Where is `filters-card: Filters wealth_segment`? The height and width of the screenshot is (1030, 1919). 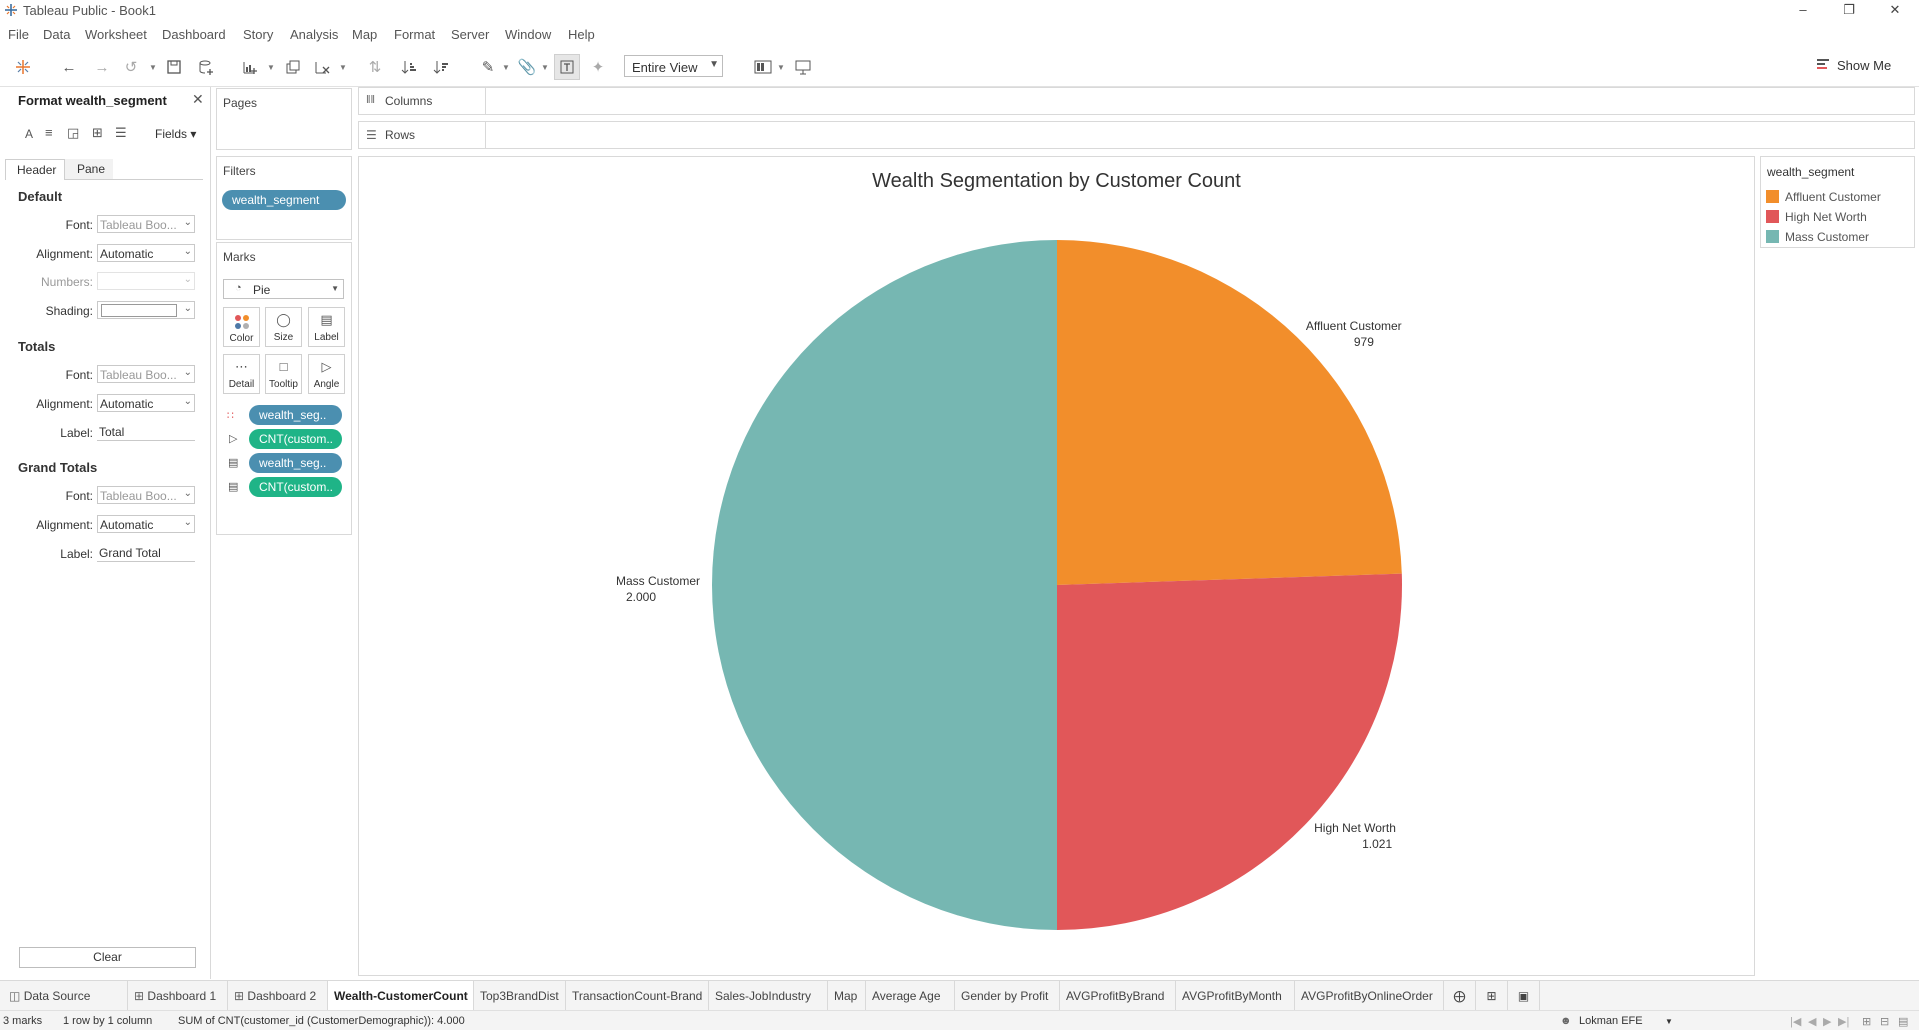
filters-card: Filters wealth_segment is located at coordinates (284, 198).